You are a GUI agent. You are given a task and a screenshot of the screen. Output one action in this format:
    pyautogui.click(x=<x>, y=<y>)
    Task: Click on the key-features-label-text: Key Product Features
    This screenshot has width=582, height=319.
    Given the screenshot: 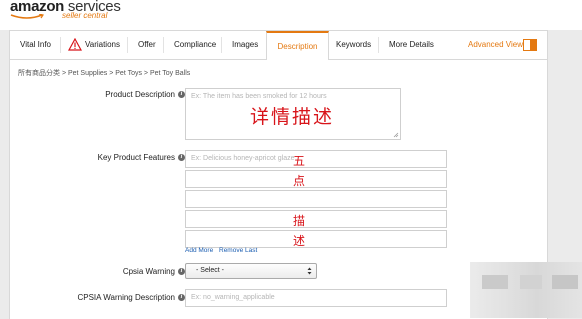 What is the action you would take?
    pyautogui.click(x=136, y=157)
    